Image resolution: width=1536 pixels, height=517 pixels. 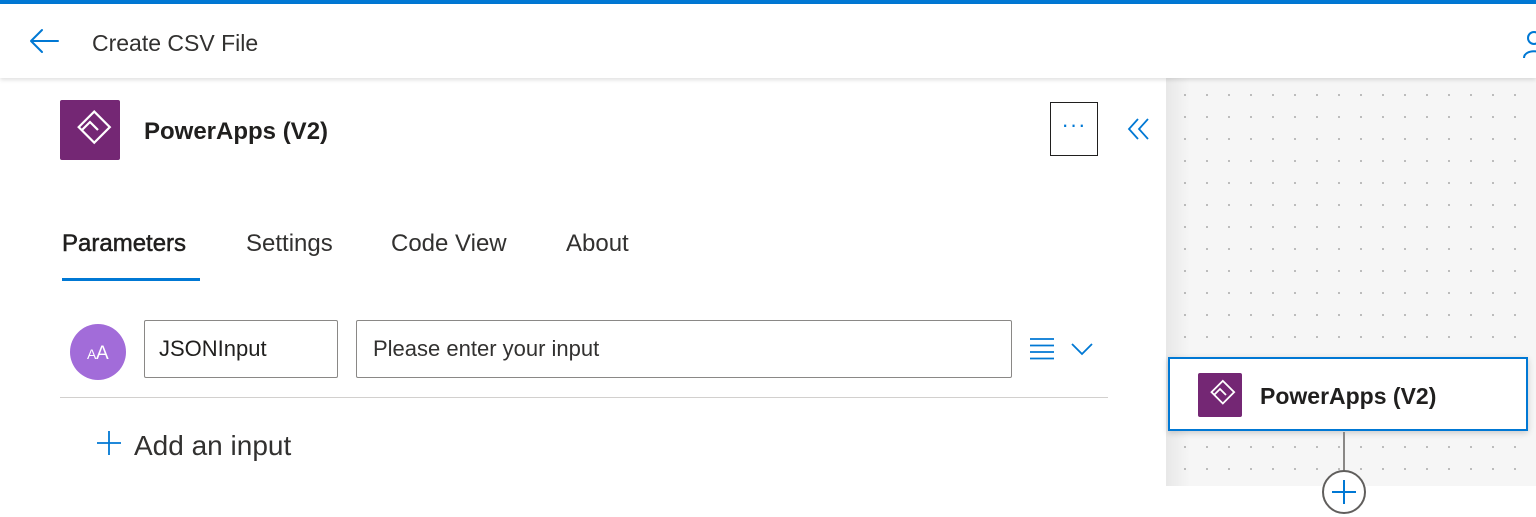 I want to click on user-icon, so click(x=1529, y=45).